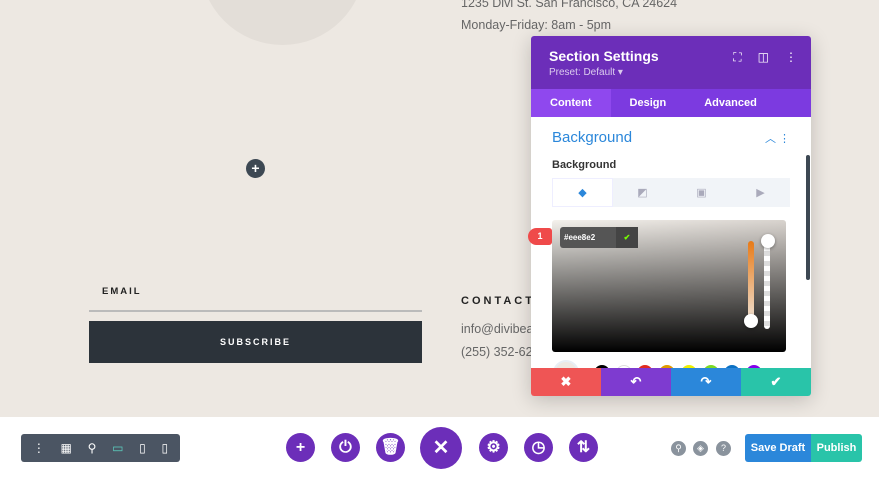 The height and width of the screenshot is (483, 879). I want to click on view-mode-toolbar: ⋮ ▦ ⚲ ▭ ▯ ▯, so click(100, 448).